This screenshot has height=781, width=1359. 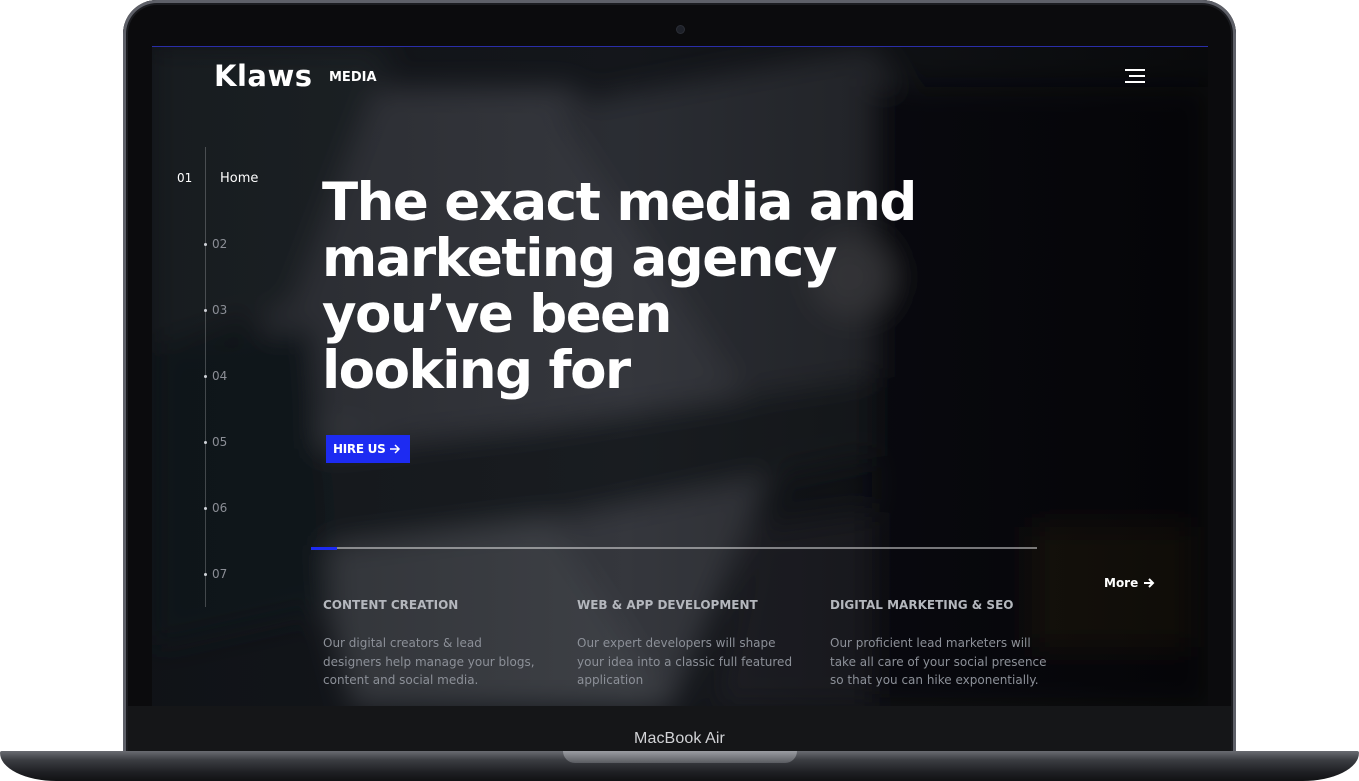 What do you see at coordinates (930, 643) in the screenshot?
I see `service-description-line: Our proficient lead marketers will` at bounding box center [930, 643].